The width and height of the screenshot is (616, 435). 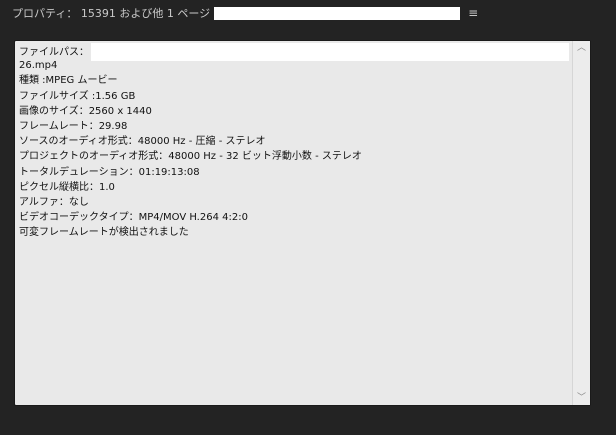 What do you see at coordinates (111, 13) in the screenshot?
I see `panel-title: プロパティ： 15391 および他 1 ページ` at bounding box center [111, 13].